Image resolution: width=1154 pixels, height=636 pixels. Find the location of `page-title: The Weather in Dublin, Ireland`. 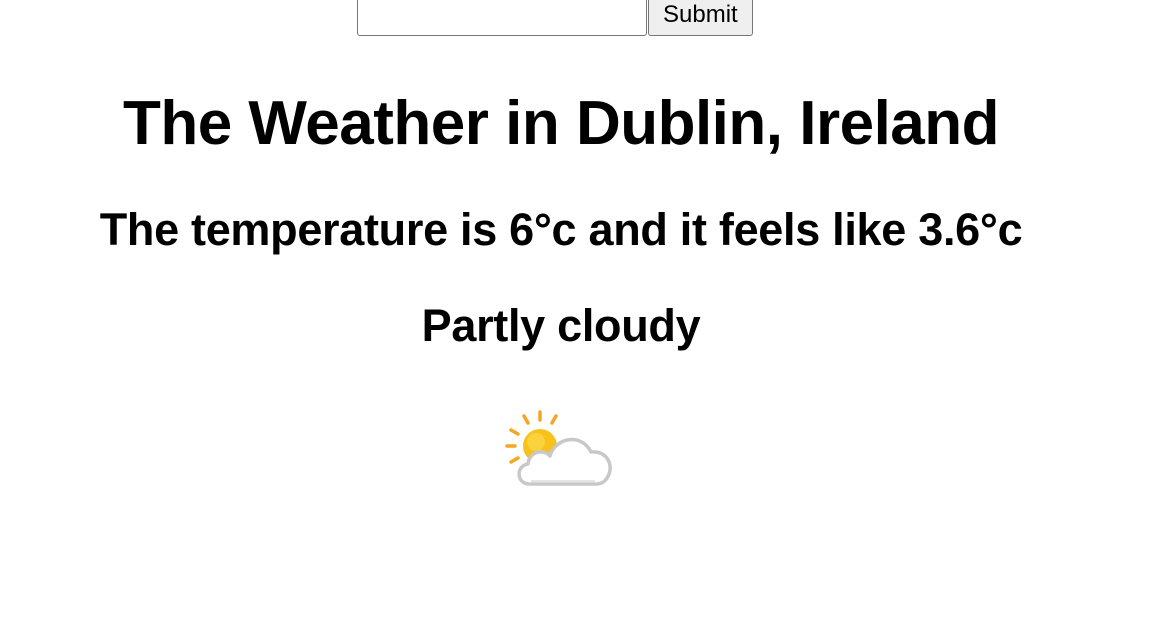

page-title: The Weather in Dublin, Ireland is located at coordinates (561, 123).